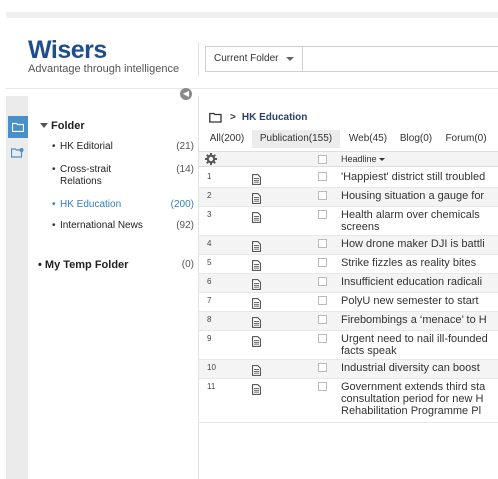 The height and width of the screenshot is (479, 498). What do you see at coordinates (419, 244) in the screenshot?
I see `headline-link: How drone maker DJI is battli` at bounding box center [419, 244].